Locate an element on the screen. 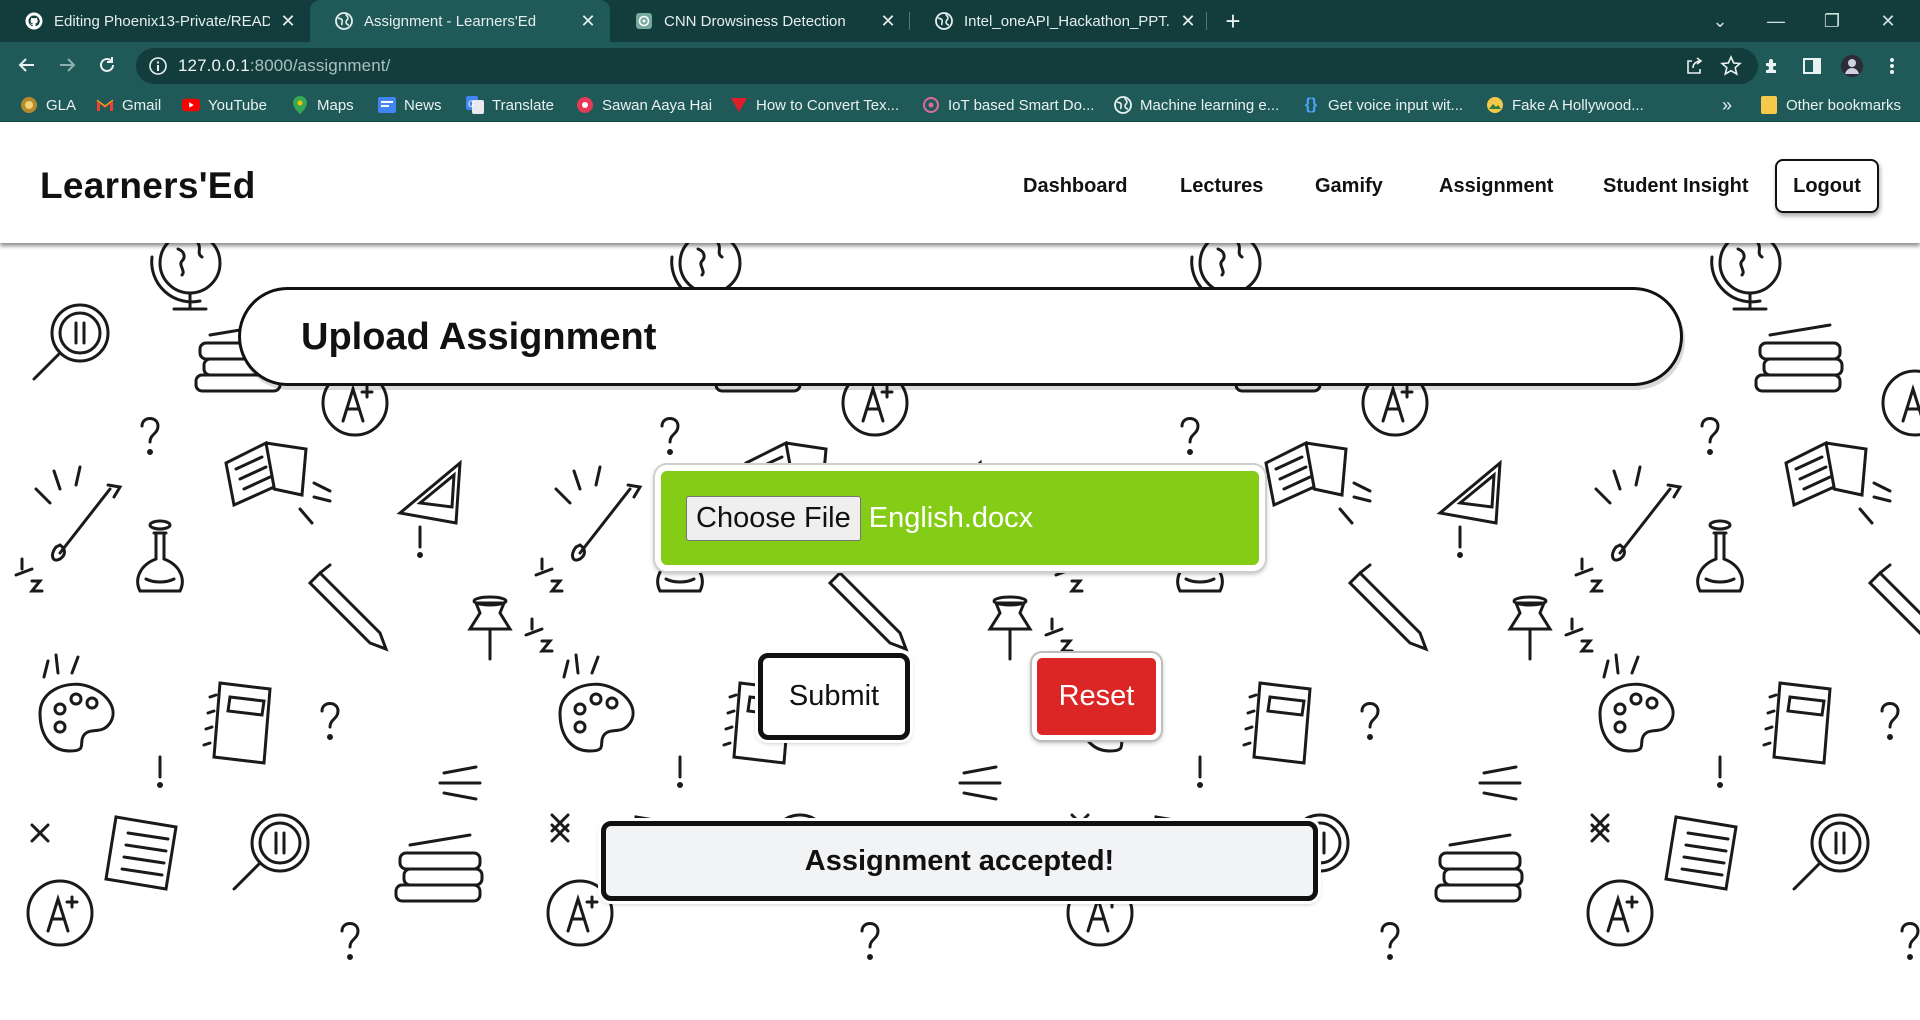 The height and width of the screenshot is (1020, 1920). tab-title: Assignment - Learners'Ed is located at coordinates (450, 21).